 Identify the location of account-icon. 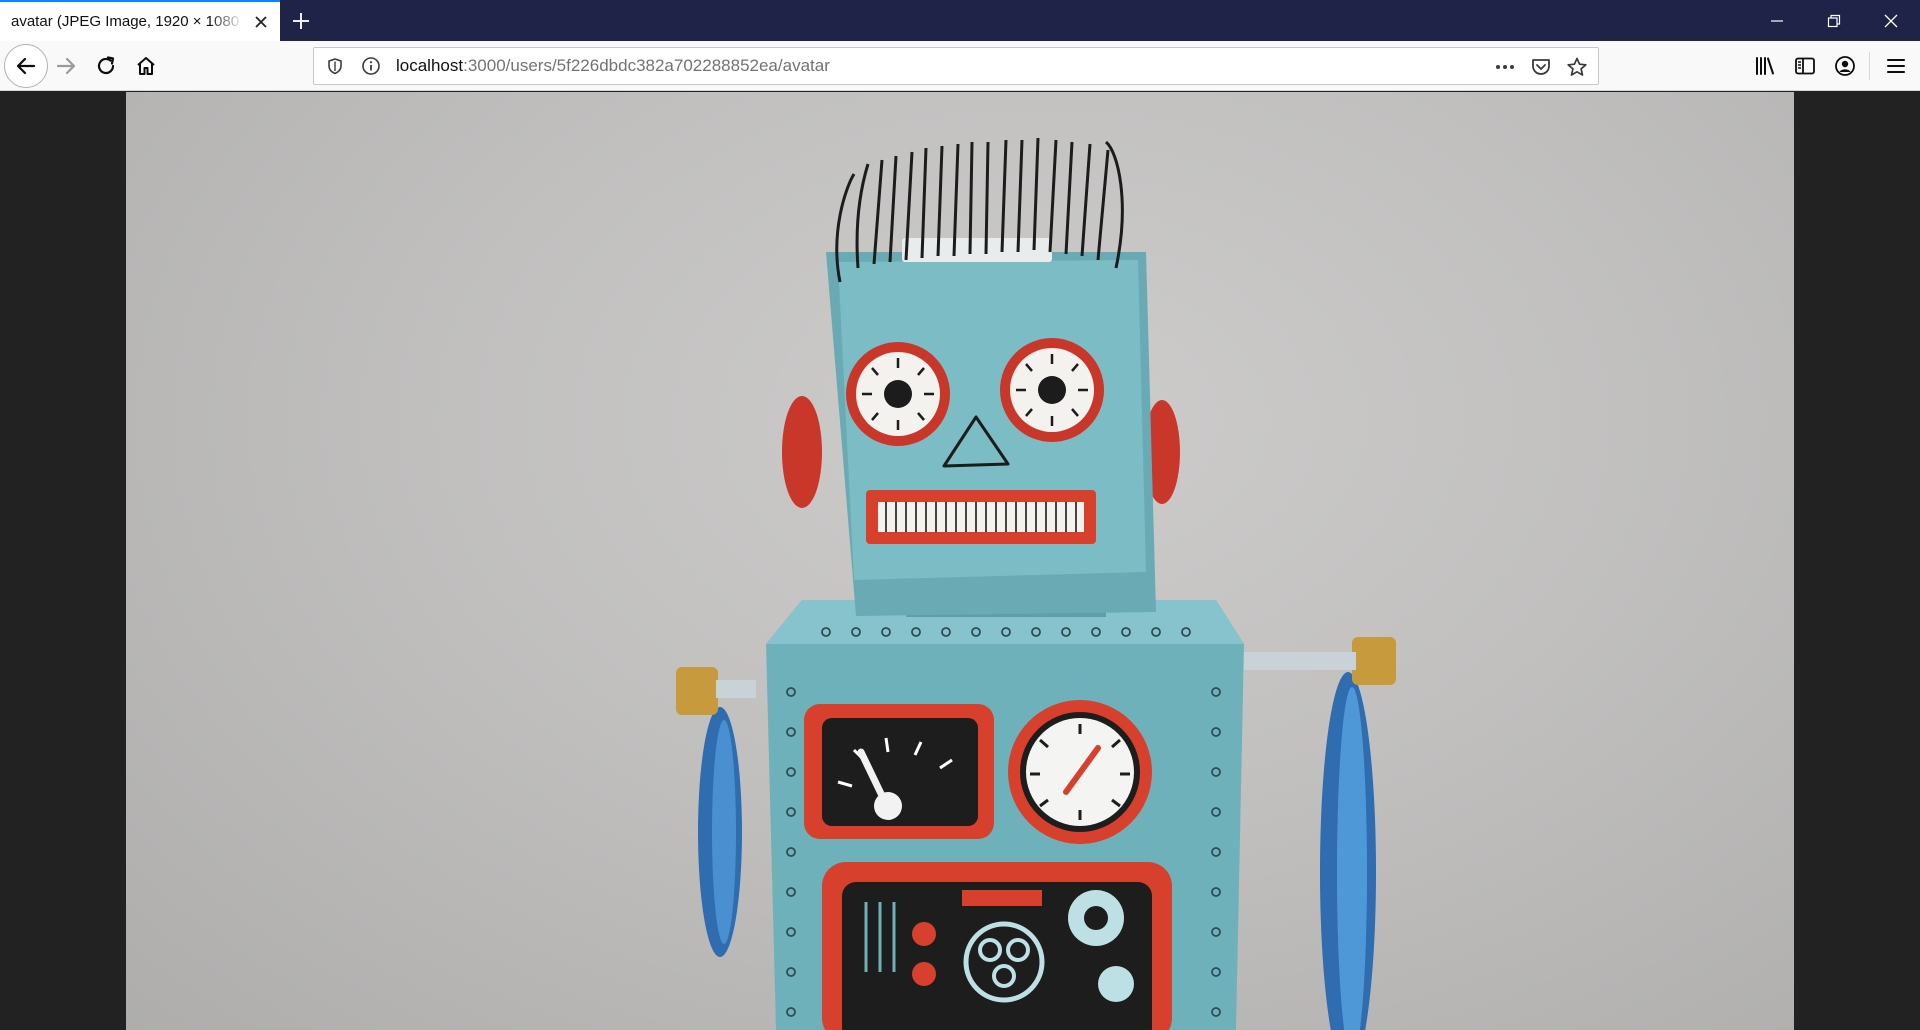
(1845, 66).